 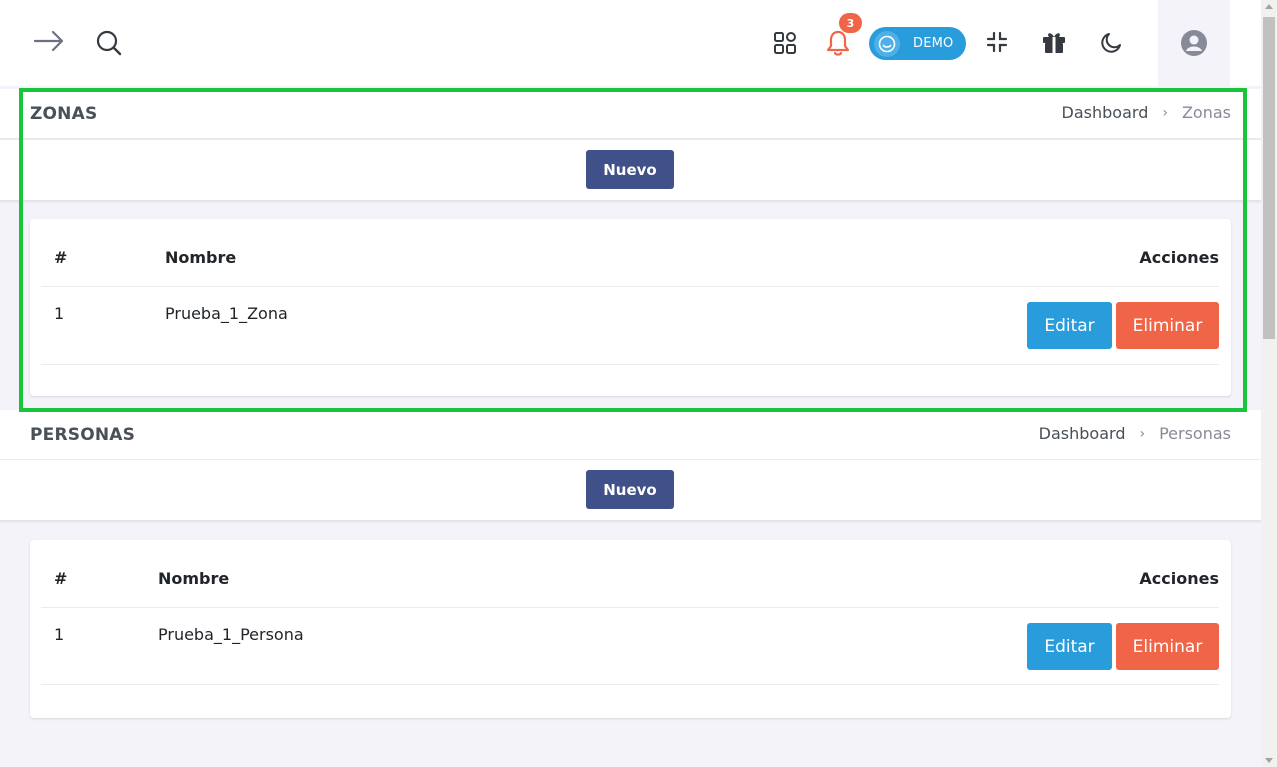 I want to click on apps-grid-icon, so click(x=785, y=43).